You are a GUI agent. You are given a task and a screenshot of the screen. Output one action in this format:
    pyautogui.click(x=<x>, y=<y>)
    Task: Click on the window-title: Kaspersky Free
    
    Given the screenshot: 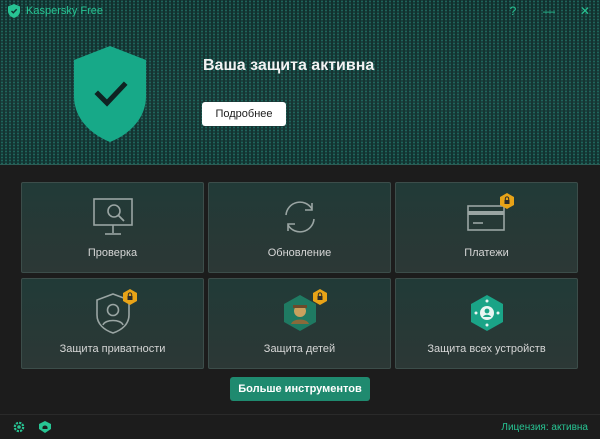 What is the action you would take?
    pyautogui.click(x=65, y=11)
    